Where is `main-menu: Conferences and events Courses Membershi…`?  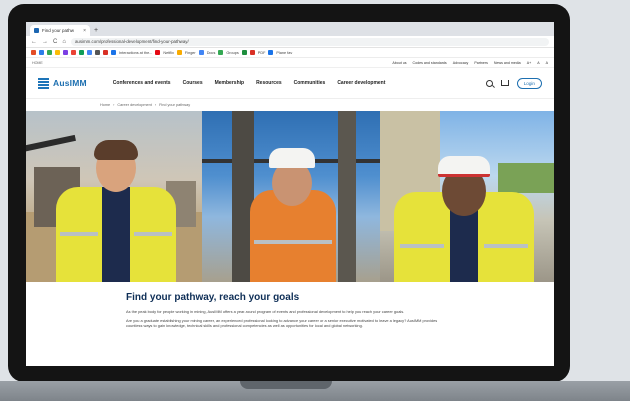
main-menu: Conferences and events Courses Membershi… is located at coordinates (249, 83).